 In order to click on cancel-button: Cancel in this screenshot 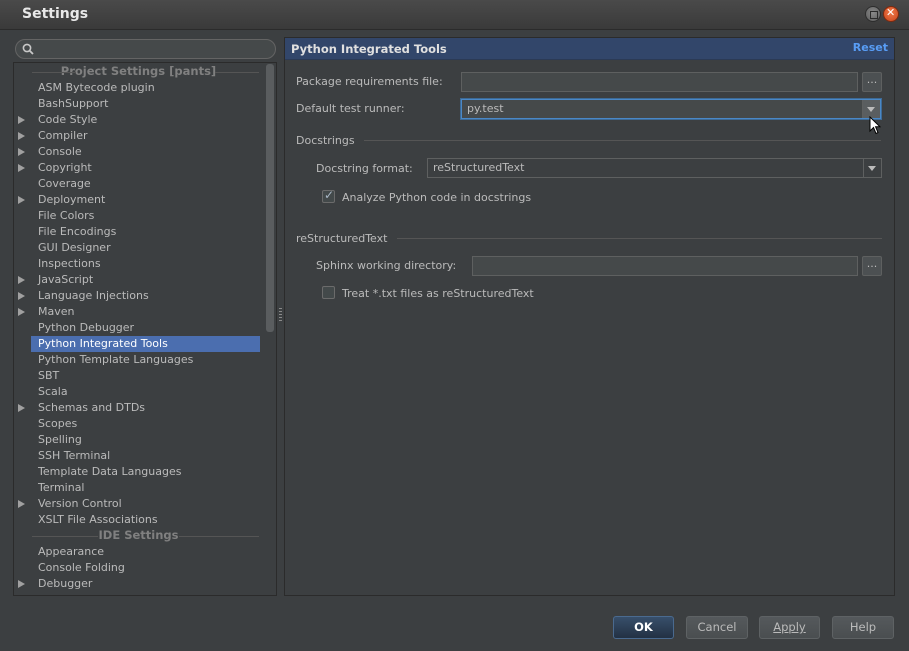, I will do `click(717, 627)`.